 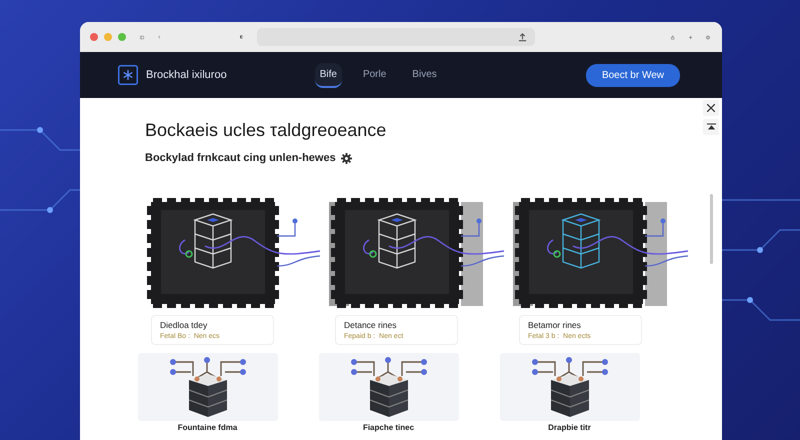 What do you see at coordinates (240, 158) in the screenshot?
I see `subheading: Bockylad frnkcaut cing unlen-hewes` at bounding box center [240, 158].